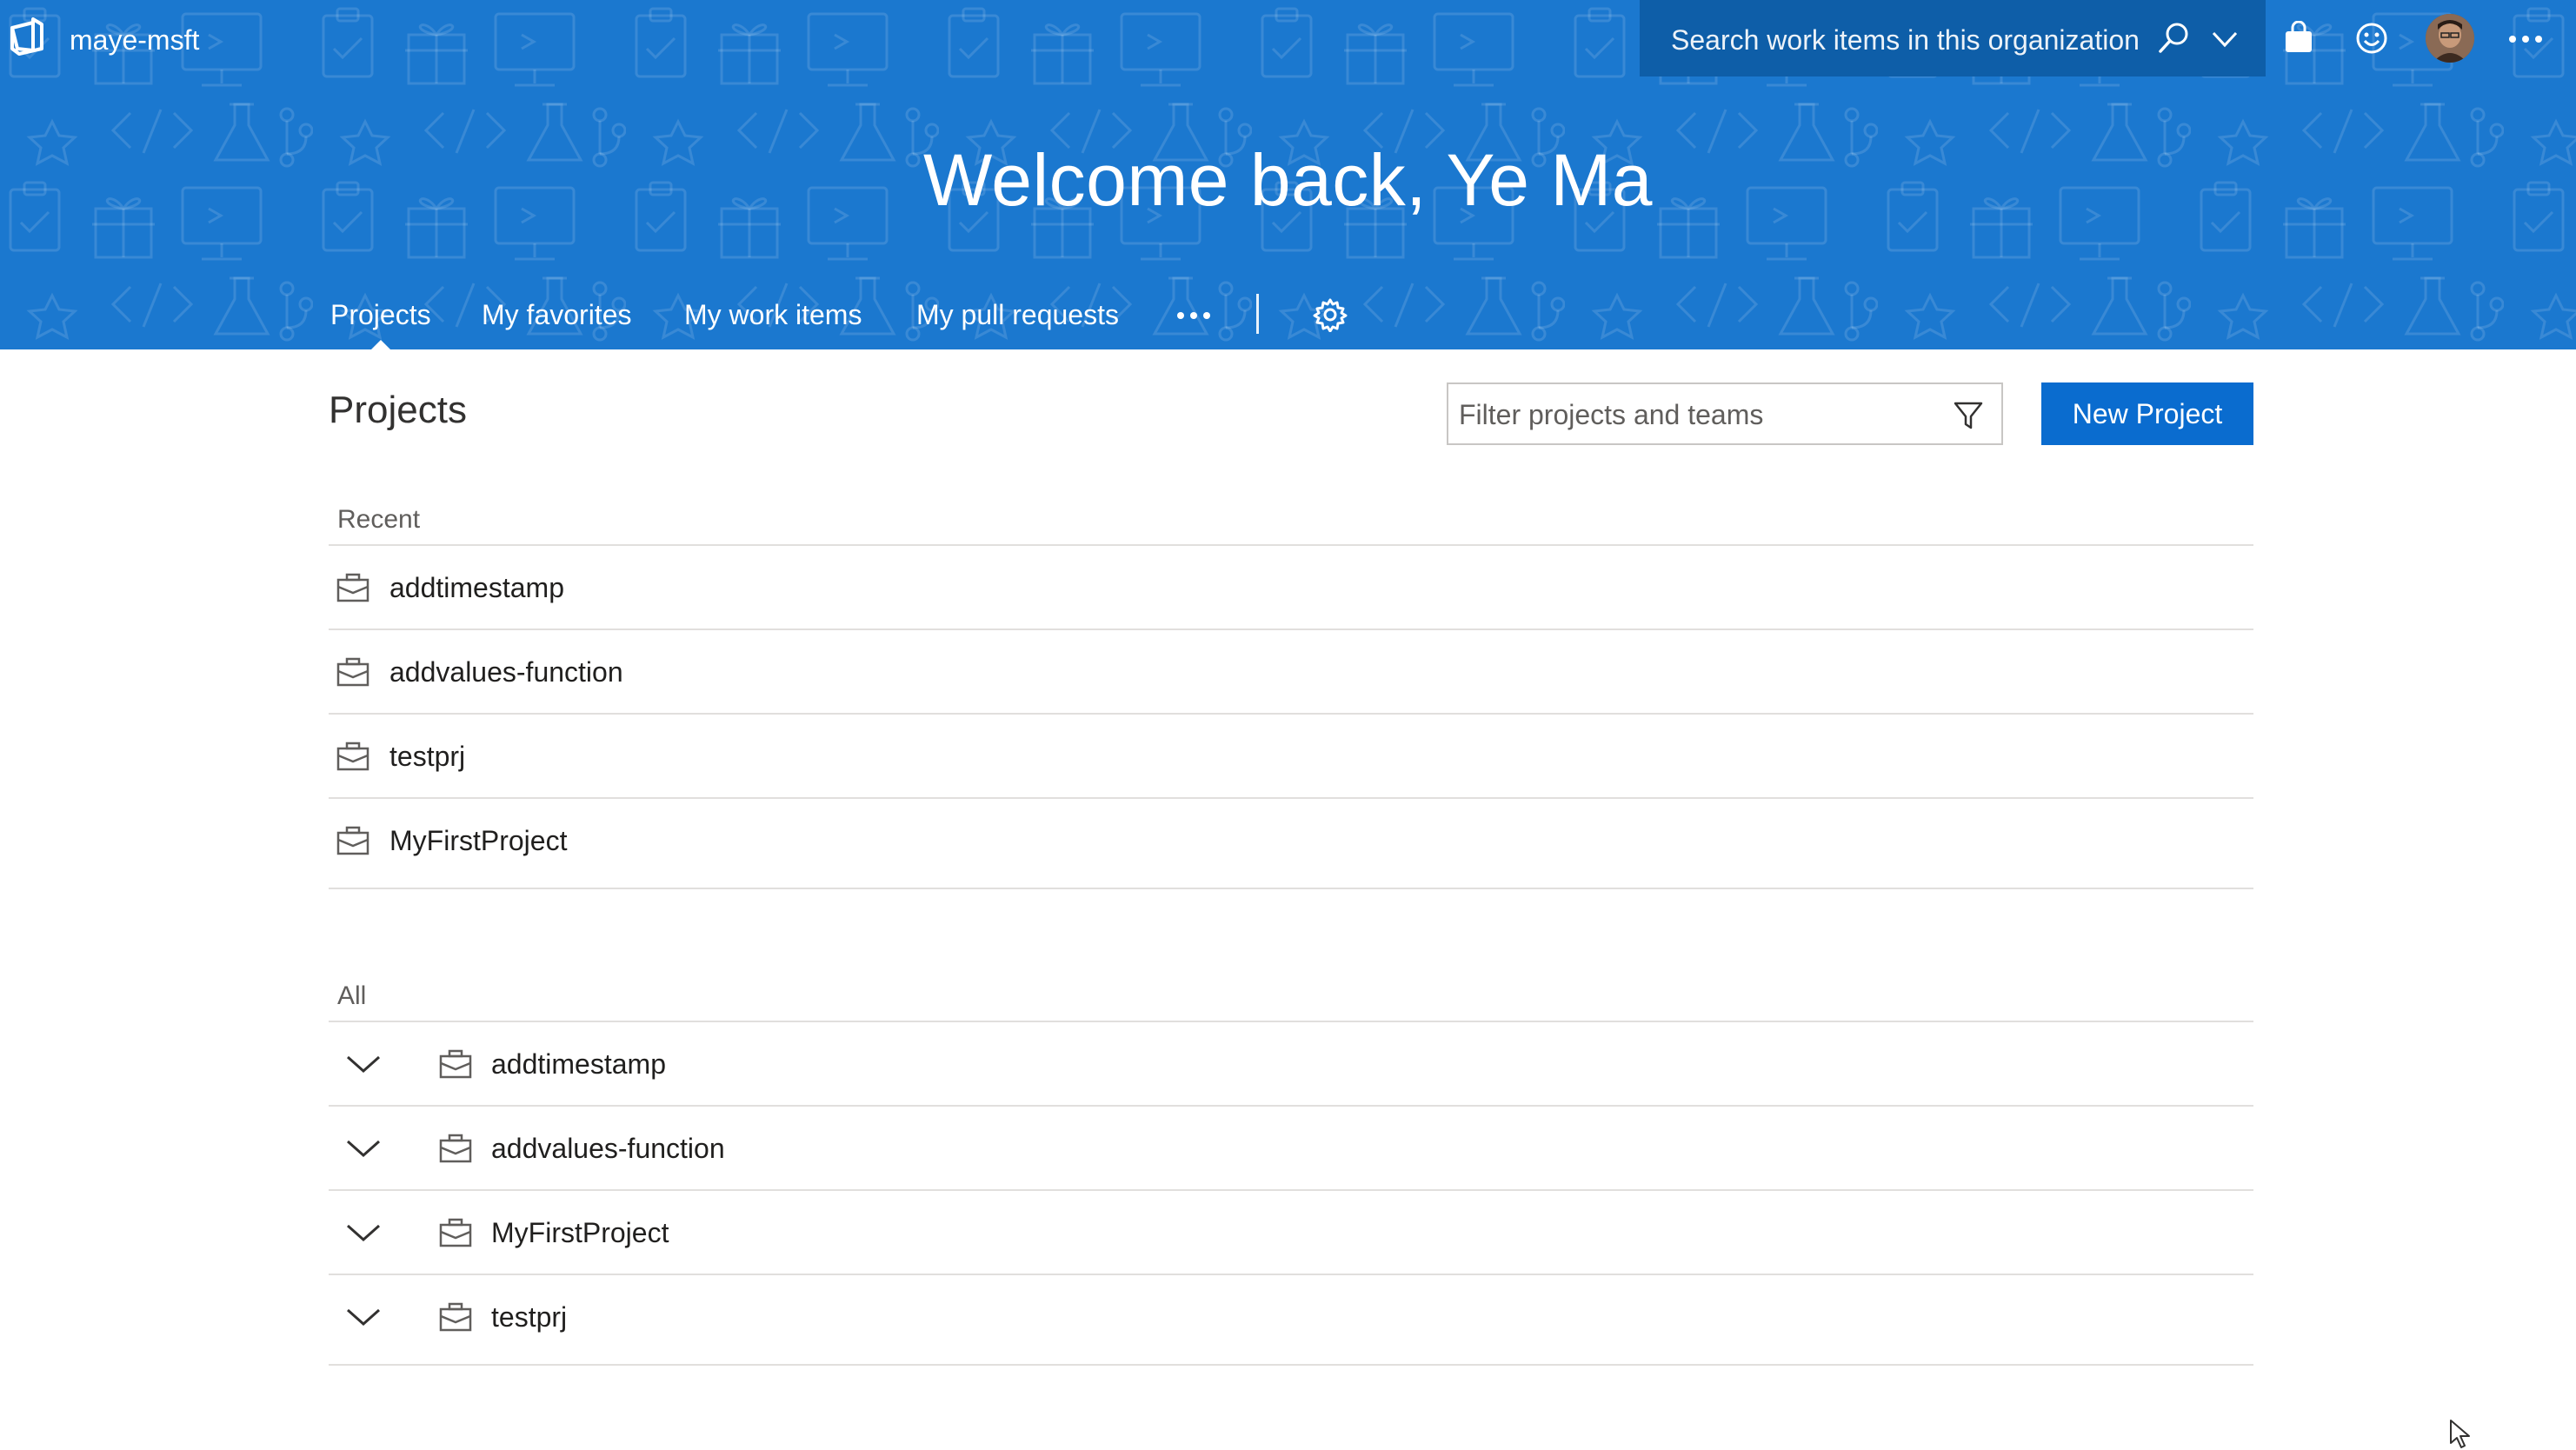  What do you see at coordinates (1291, 672) in the screenshot?
I see `recent-project-row: addvalues-function` at bounding box center [1291, 672].